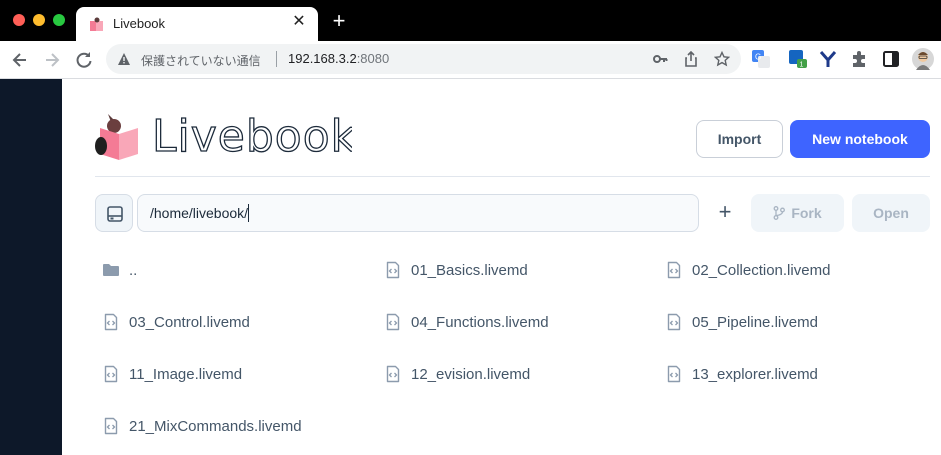  What do you see at coordinates (860, 139) in the screenshot?
I see `new-notebook-button: New notebook` at bounding box center [860, 139].